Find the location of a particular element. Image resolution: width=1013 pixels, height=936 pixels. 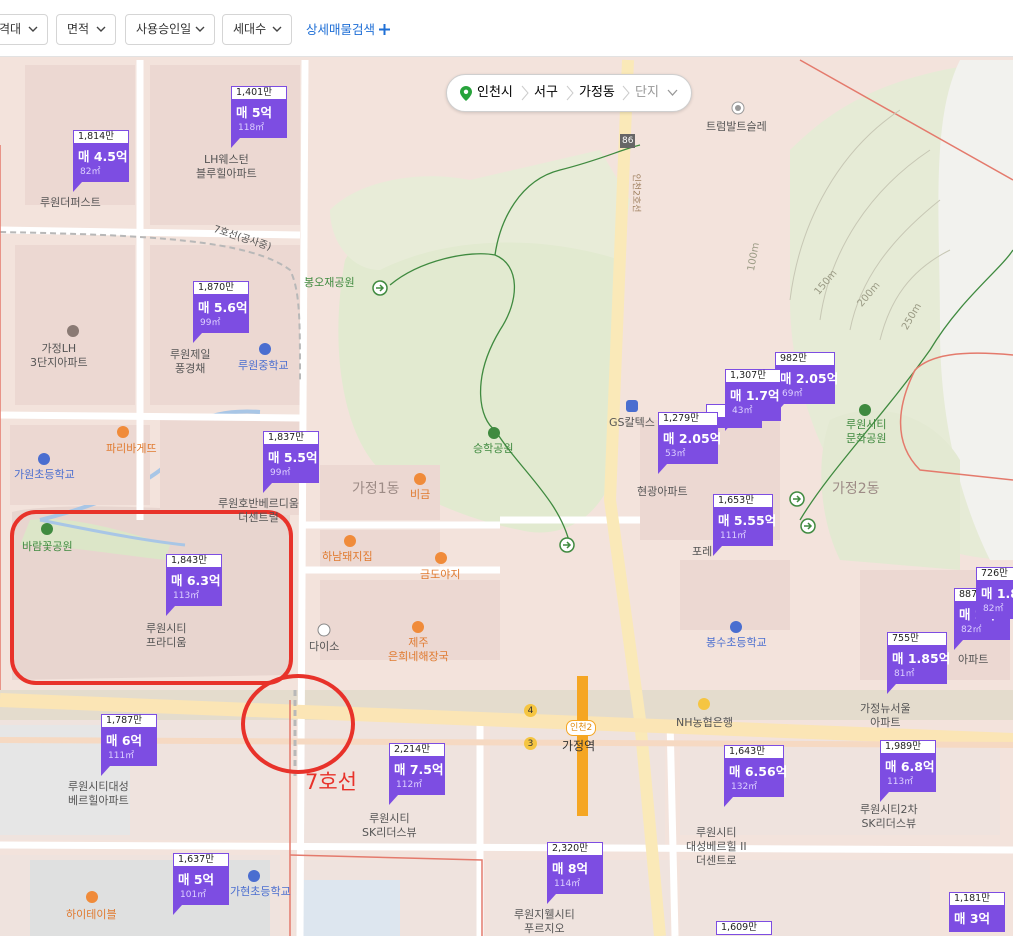

marker-area: 113㎡ is located at coordinates (186, 596).